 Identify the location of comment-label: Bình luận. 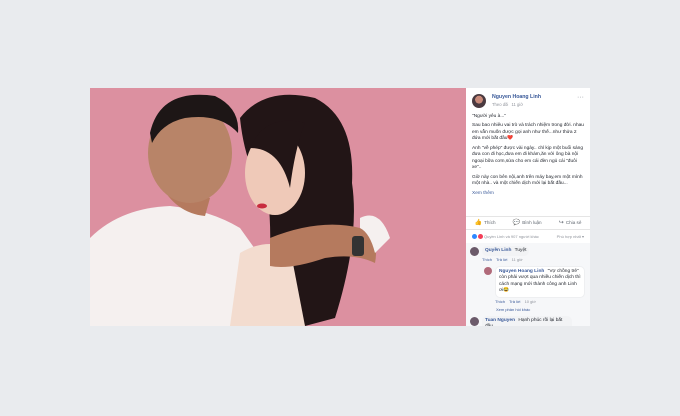
(532, 222).